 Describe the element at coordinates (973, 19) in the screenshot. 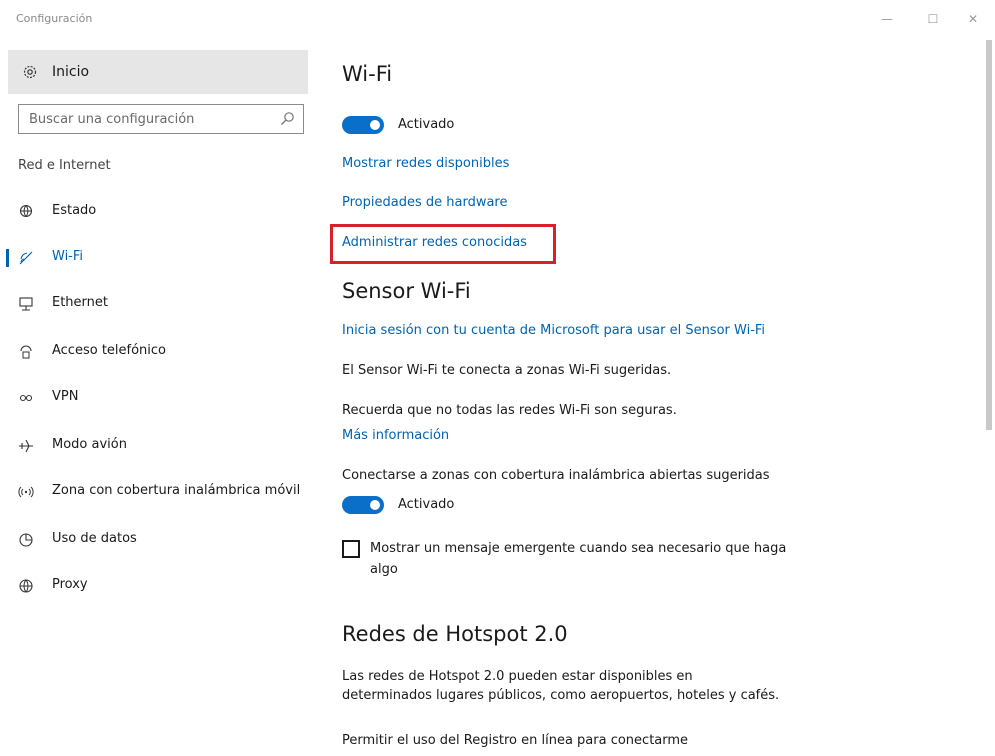

I see `close-button: ✕` at that location.